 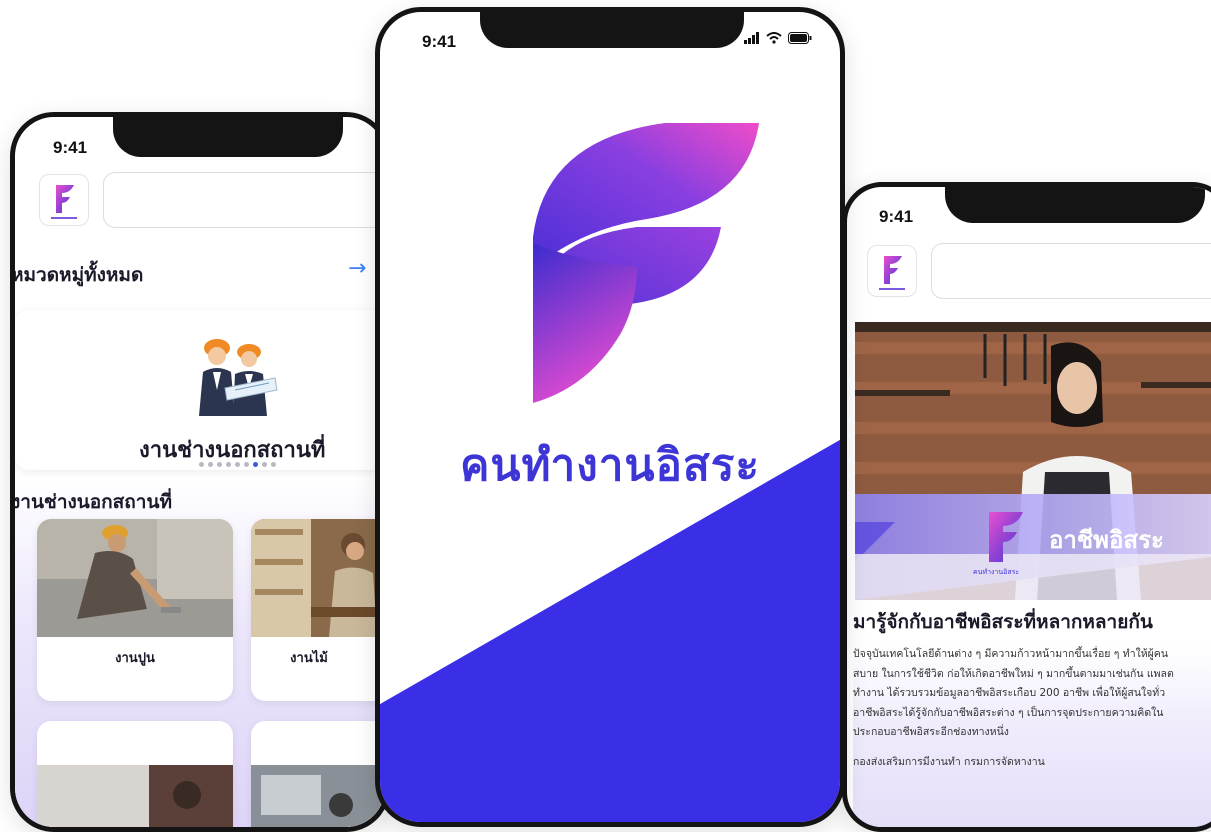 I want to click on carousel-dot-active, so click(x=255, y=464).